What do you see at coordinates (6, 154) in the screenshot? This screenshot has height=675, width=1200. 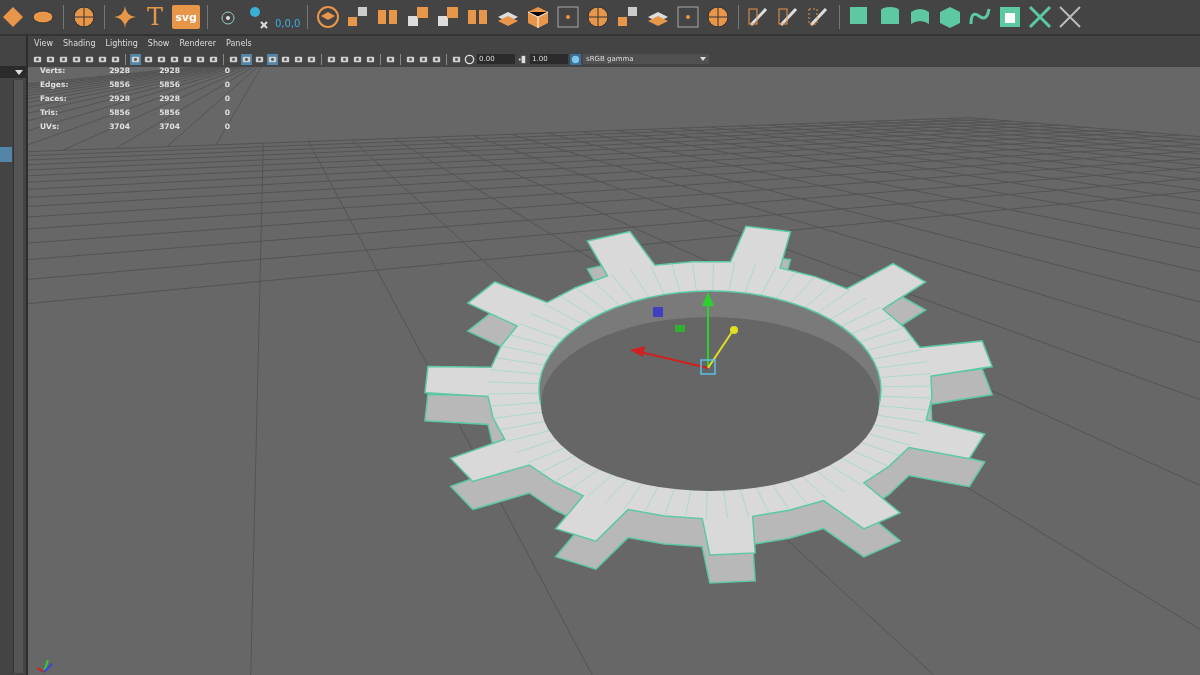 I see `selection-marker` at bounding box center [6, 154].